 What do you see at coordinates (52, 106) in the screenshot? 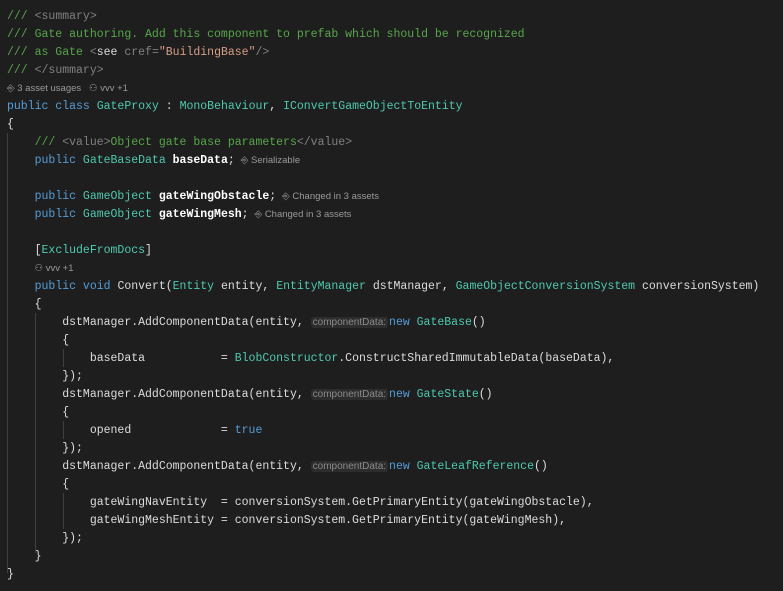
I see `keyword-token: public class` at bounding box center [52, 106].